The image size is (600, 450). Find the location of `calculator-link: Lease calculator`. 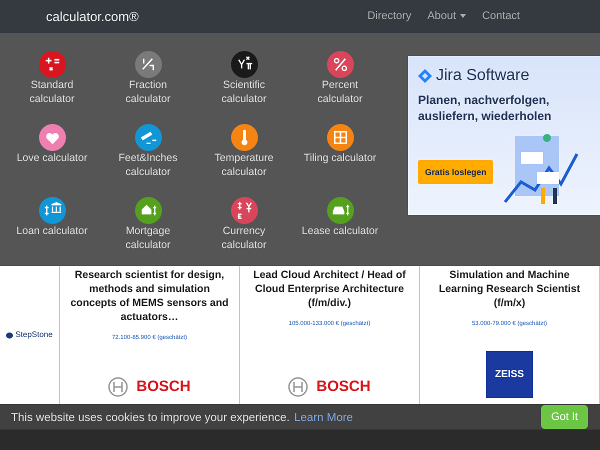

calculator-link: Lease calculator is located at coordinates (340, 231).